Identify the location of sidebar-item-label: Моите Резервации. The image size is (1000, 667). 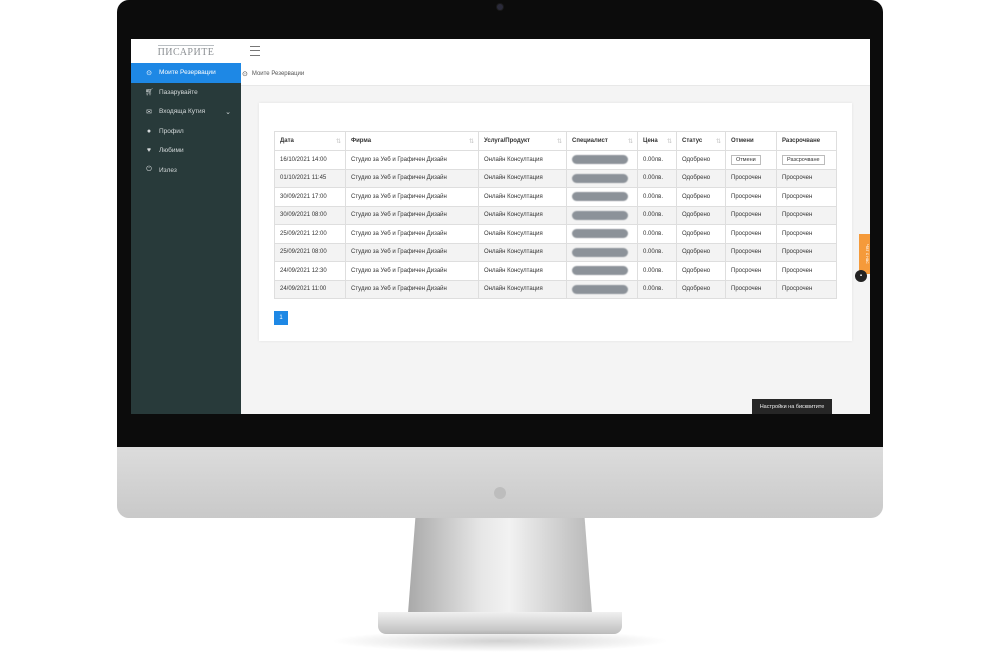
(187, 73).